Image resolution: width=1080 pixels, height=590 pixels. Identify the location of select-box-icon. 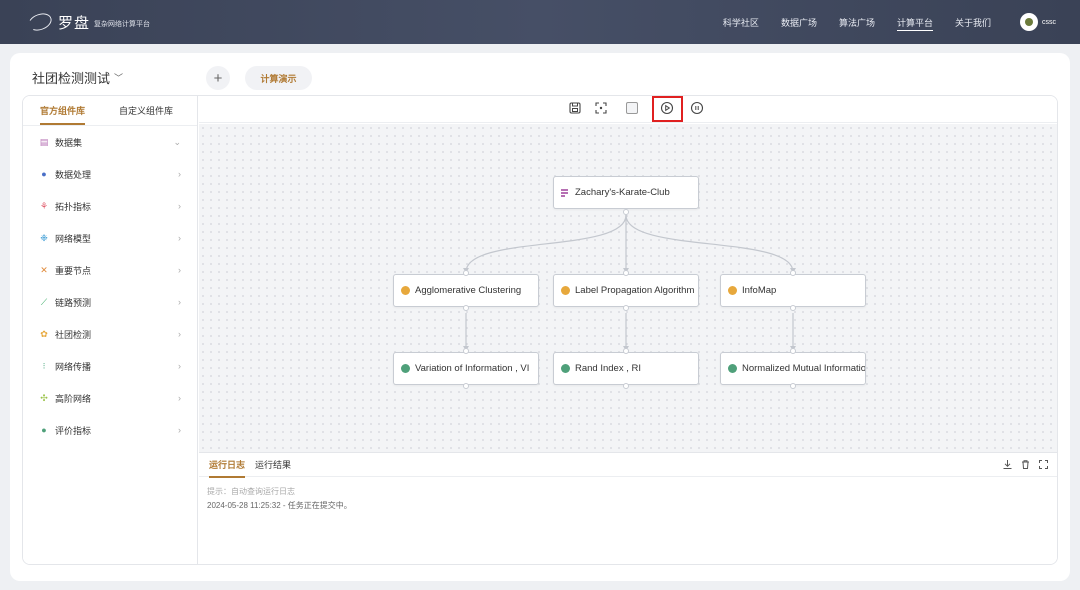
(632, 108).